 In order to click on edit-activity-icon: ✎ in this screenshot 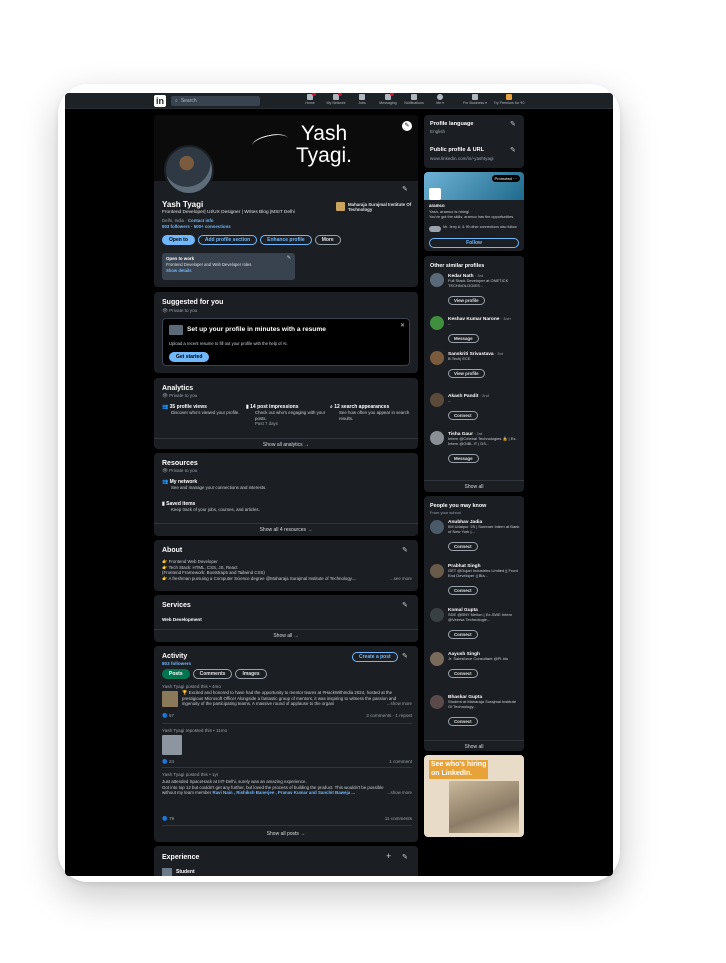, I will do `click(406, 656)`.